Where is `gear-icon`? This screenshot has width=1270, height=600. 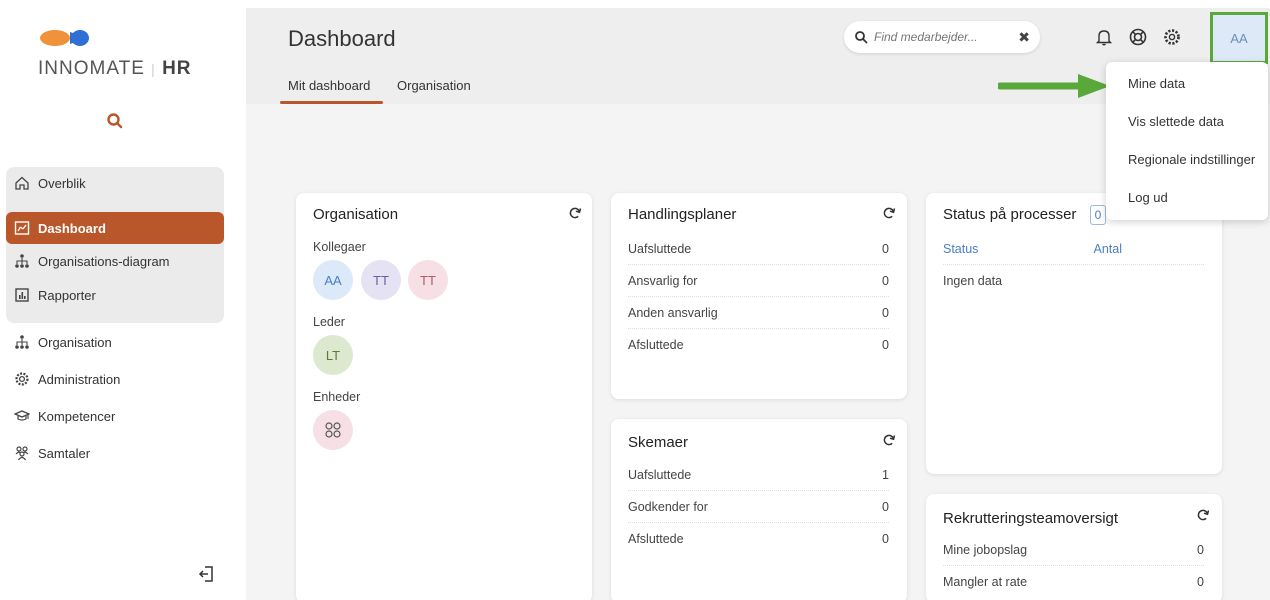
gear-icon is located at coordinates (1172, 37).